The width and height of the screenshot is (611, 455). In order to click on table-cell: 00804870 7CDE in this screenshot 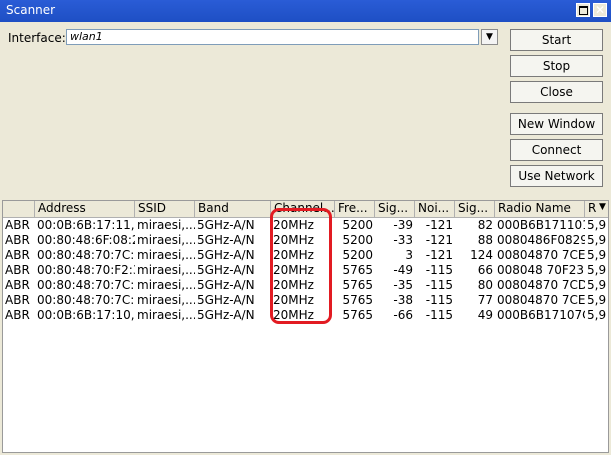, I will do `click(541, 285)`.